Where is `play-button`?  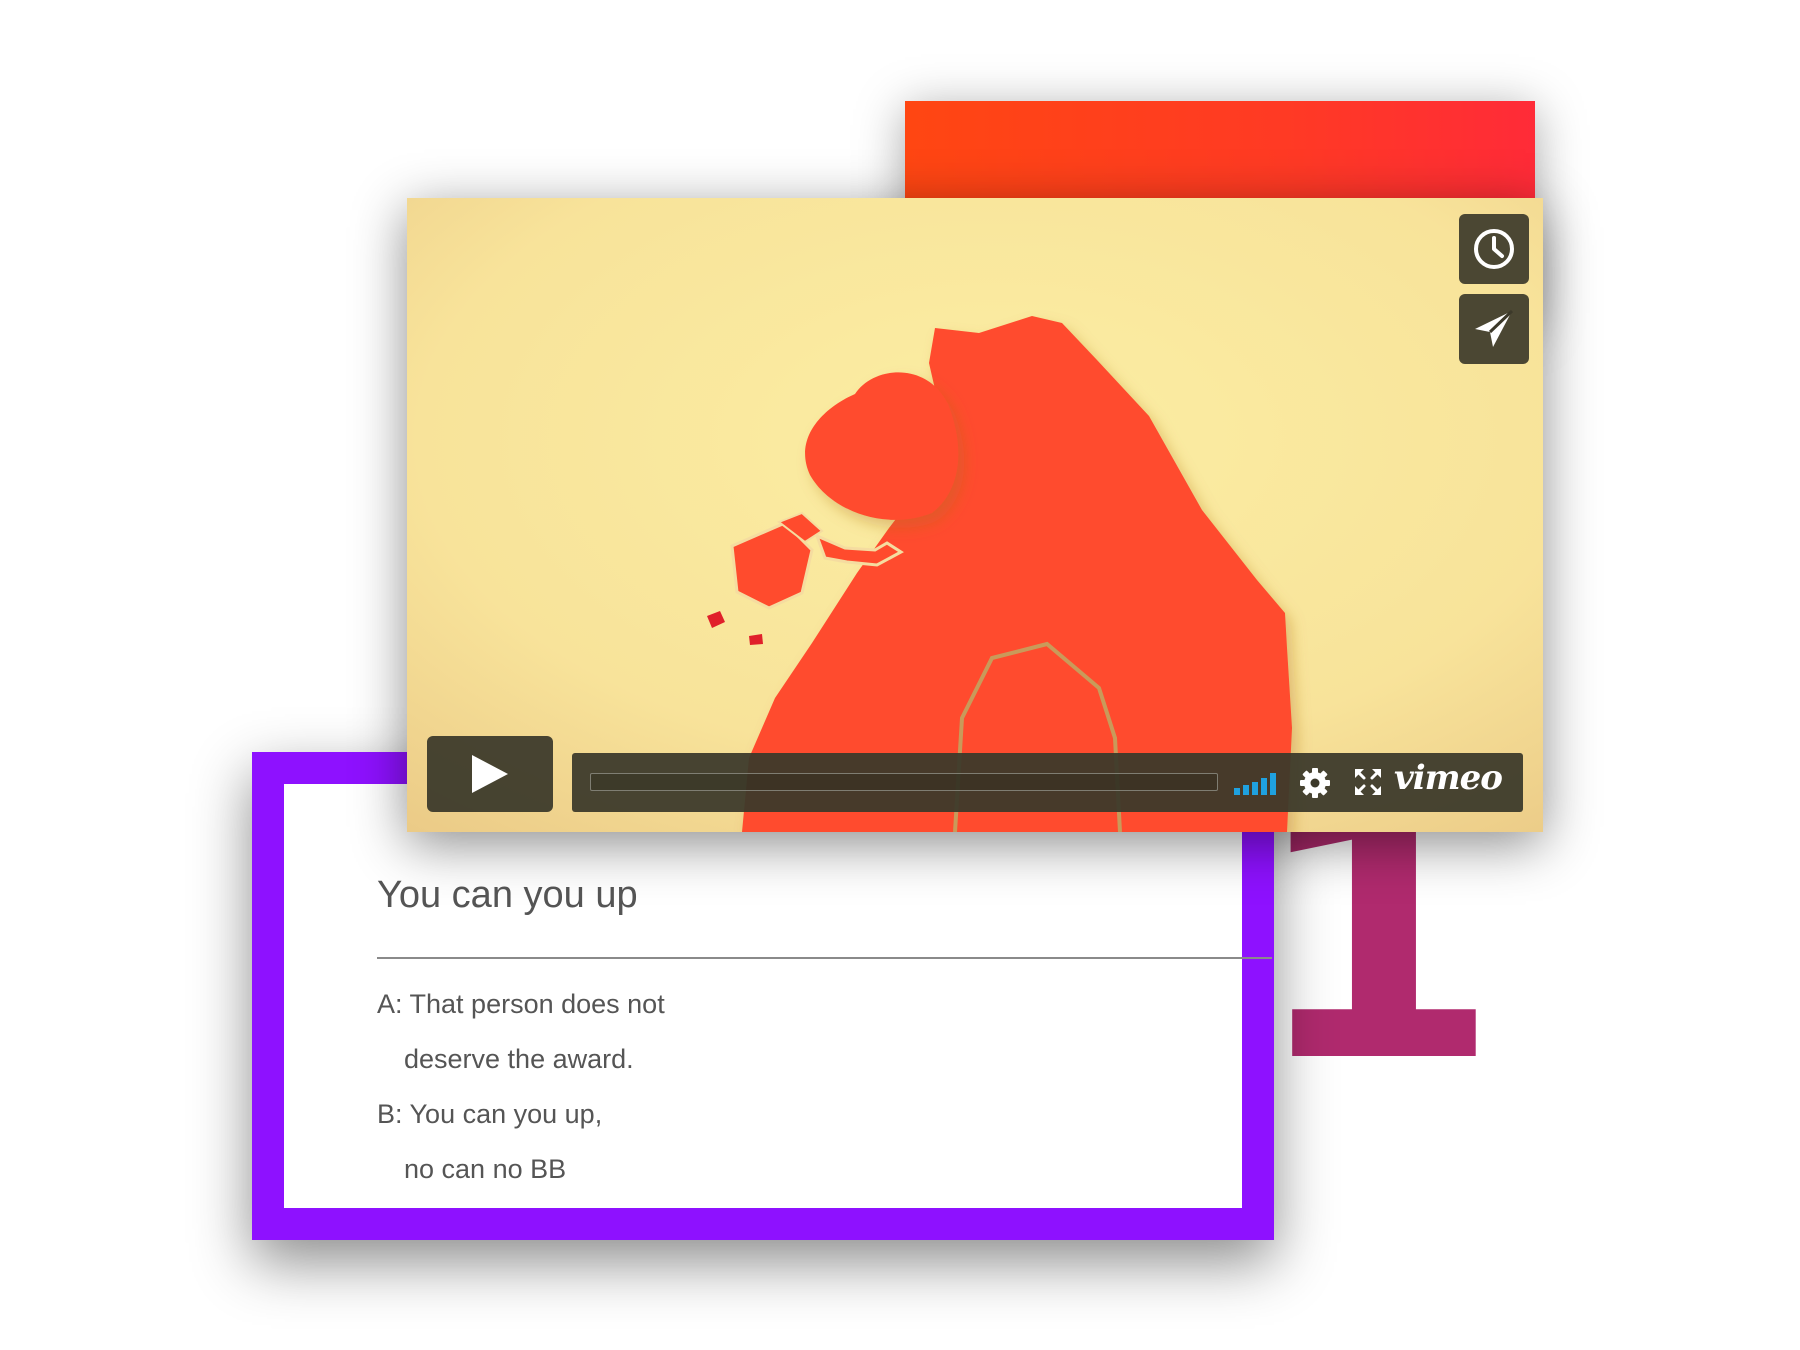 play-button is located at coordinates (490, 774).